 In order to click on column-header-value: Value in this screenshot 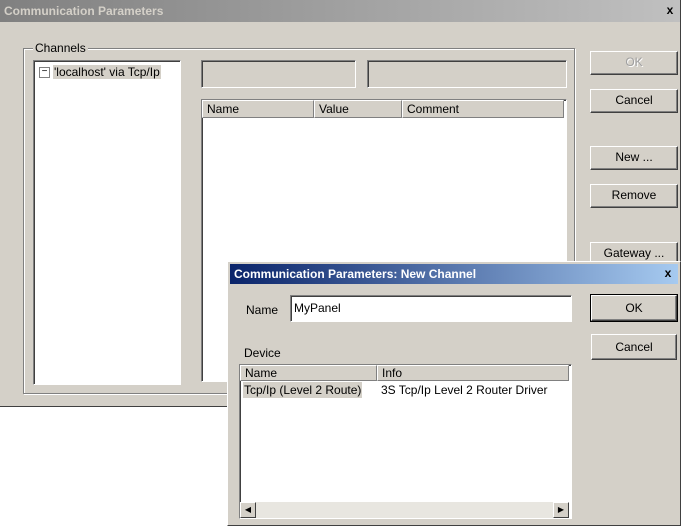, I will do `click(358, 109)`.